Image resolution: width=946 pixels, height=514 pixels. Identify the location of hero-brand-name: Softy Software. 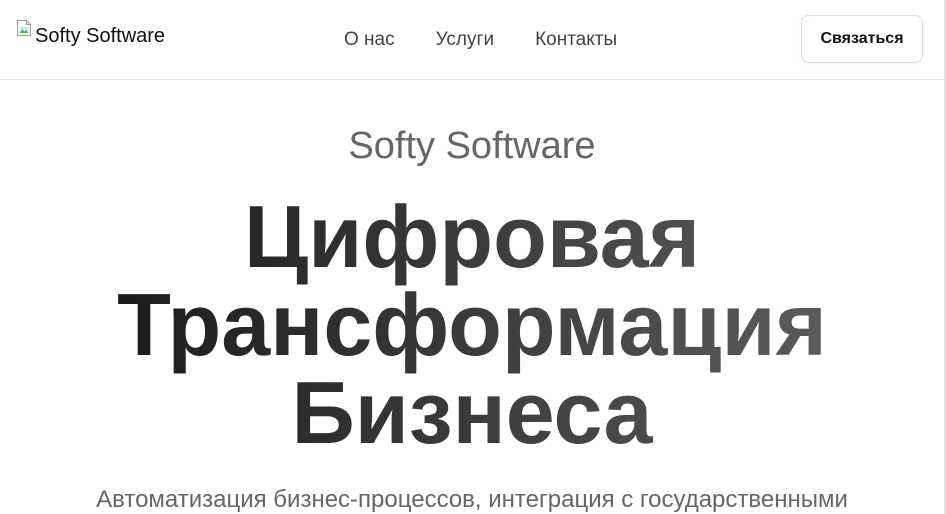
(472, 146).